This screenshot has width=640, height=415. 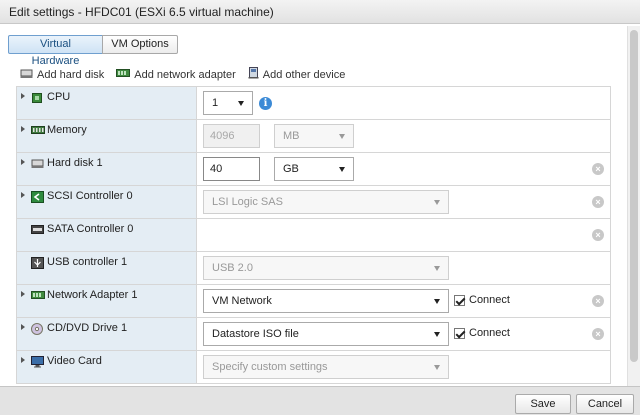 I want to click on device-value-cell: Specify custom settings, so click(x=404, y=367).